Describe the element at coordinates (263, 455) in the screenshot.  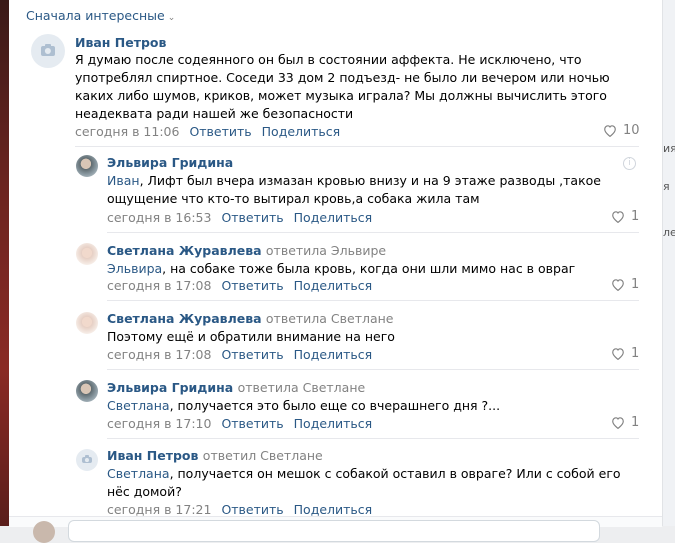
I see `reply-to-label: ответил Светлане` at that location.